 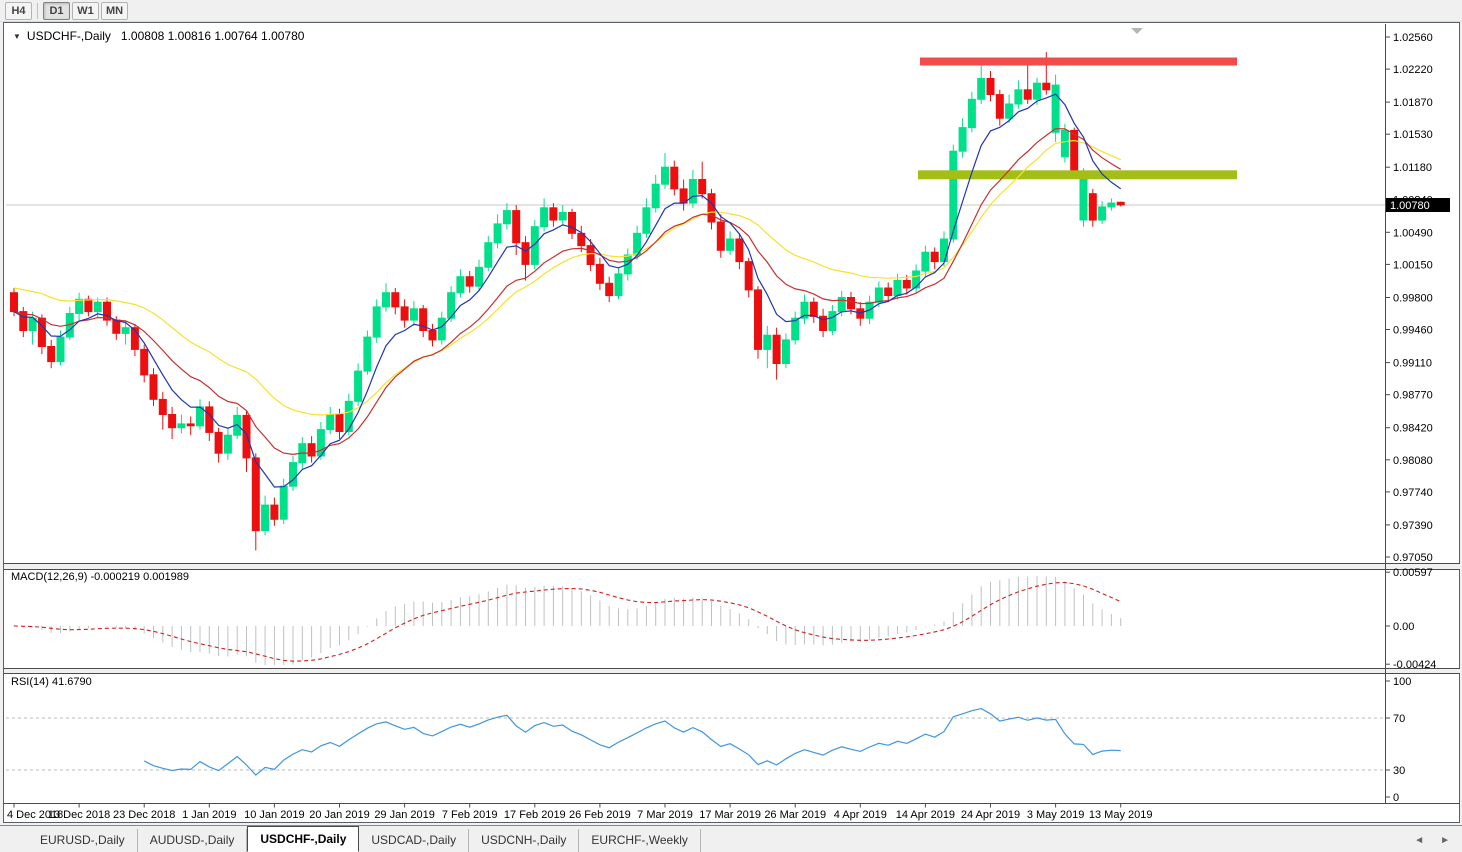 What do you see at coordinates (1399, 719) in the screenshot?
I see `svg-text: 70` at bounding box center [1399, 719].